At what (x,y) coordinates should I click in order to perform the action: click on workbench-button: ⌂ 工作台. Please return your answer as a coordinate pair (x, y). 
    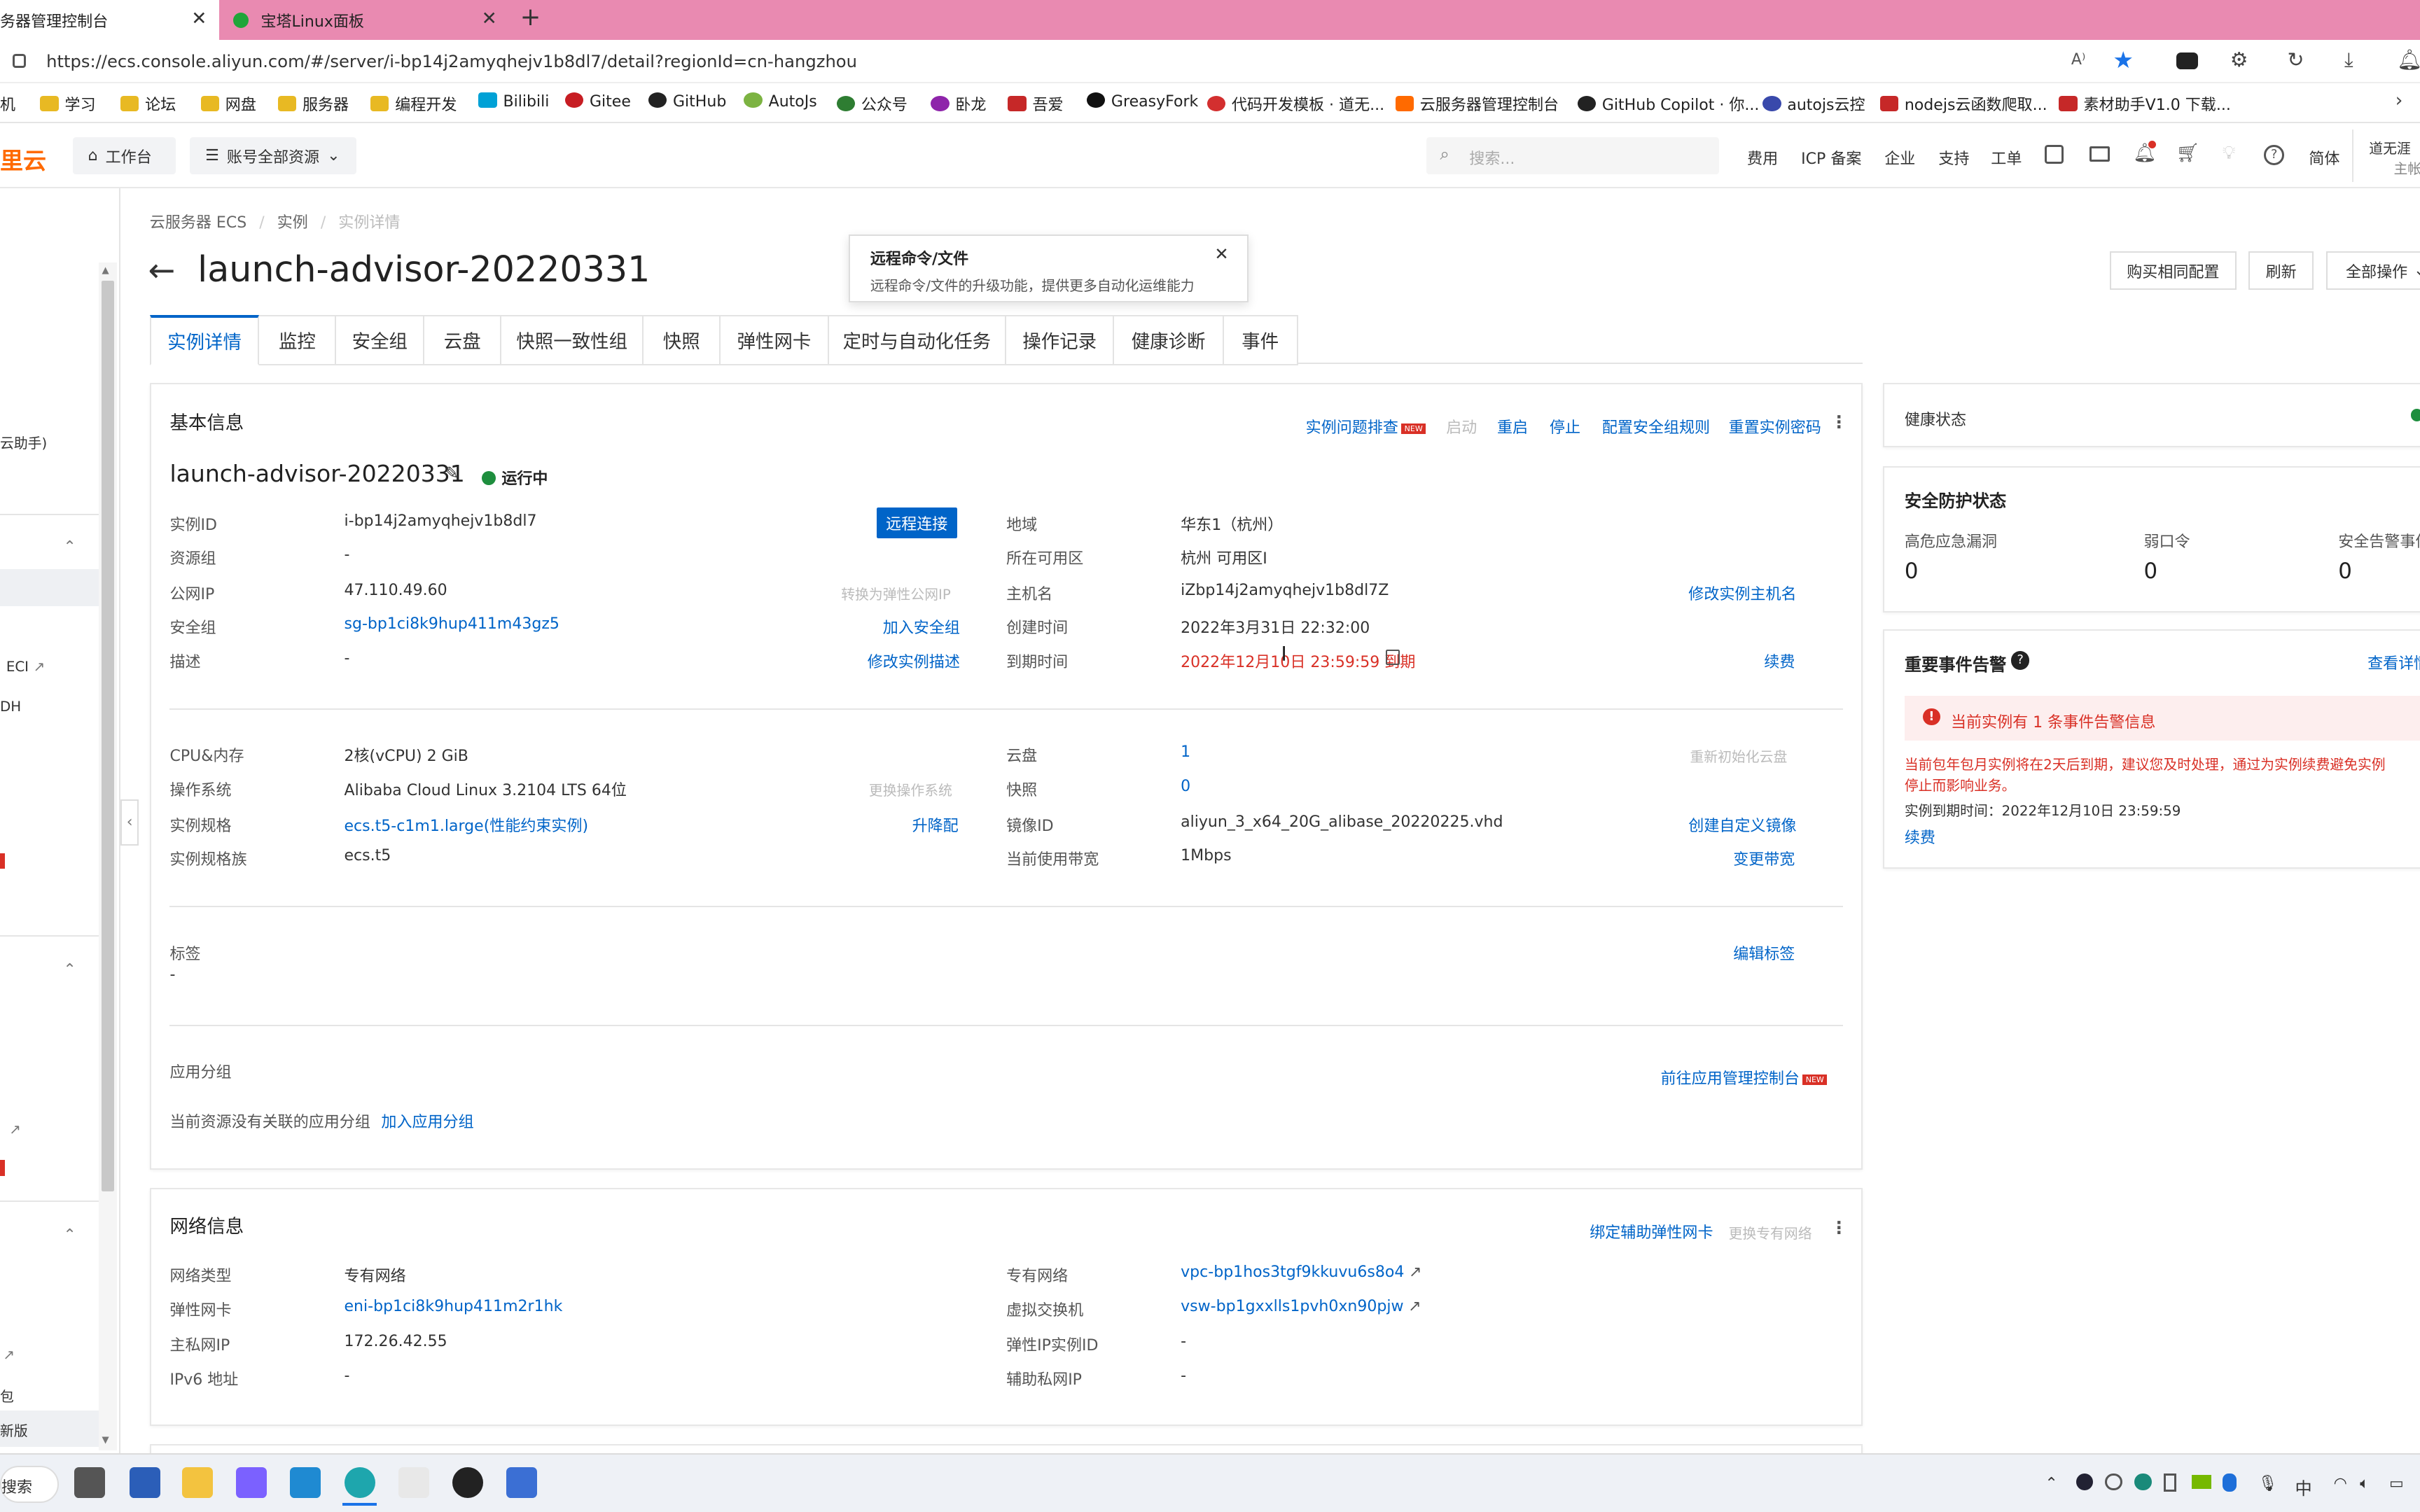
    Looking at the image, I should click on (124, 156).